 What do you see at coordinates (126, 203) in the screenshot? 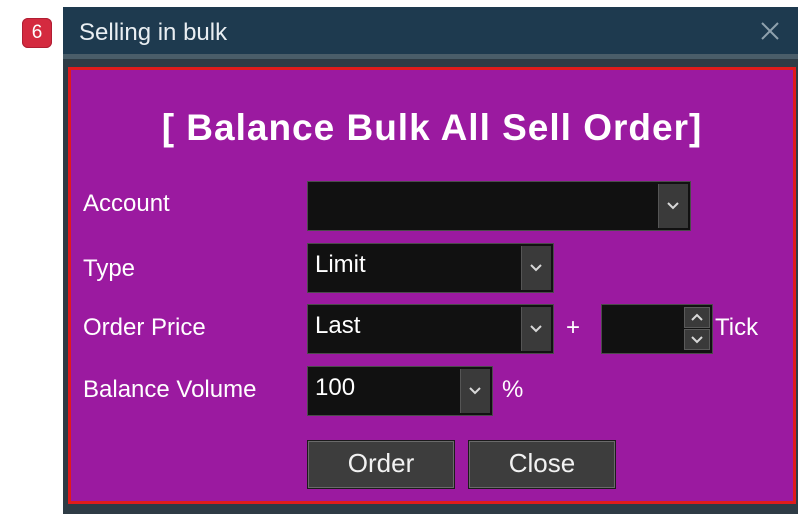
I see `account-label: Account` at bounding box center [126, 203].